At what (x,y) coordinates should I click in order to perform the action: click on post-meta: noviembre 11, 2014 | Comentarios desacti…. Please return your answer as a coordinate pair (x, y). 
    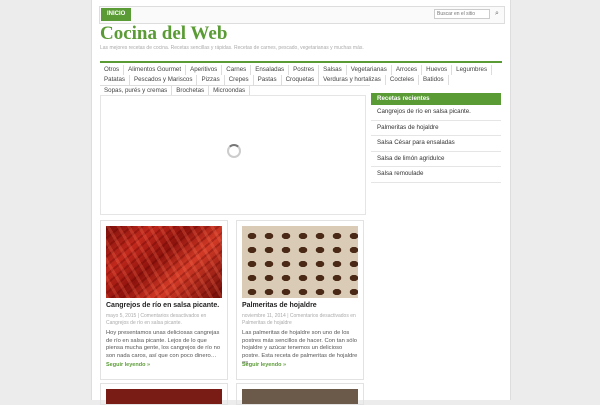
    Looking at the image, I should click on (299, 319).